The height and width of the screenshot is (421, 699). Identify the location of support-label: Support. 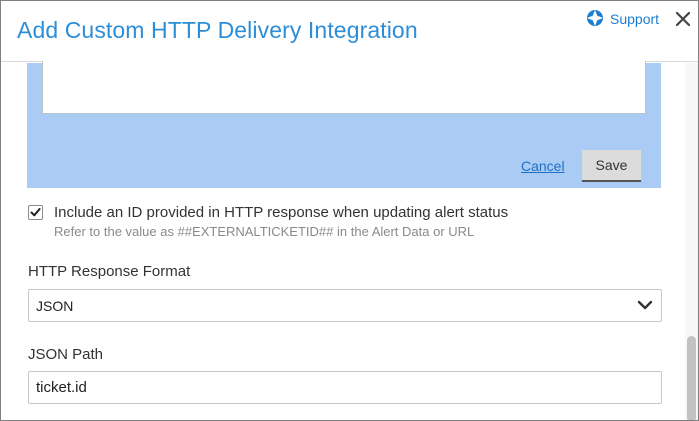
(635, 19).